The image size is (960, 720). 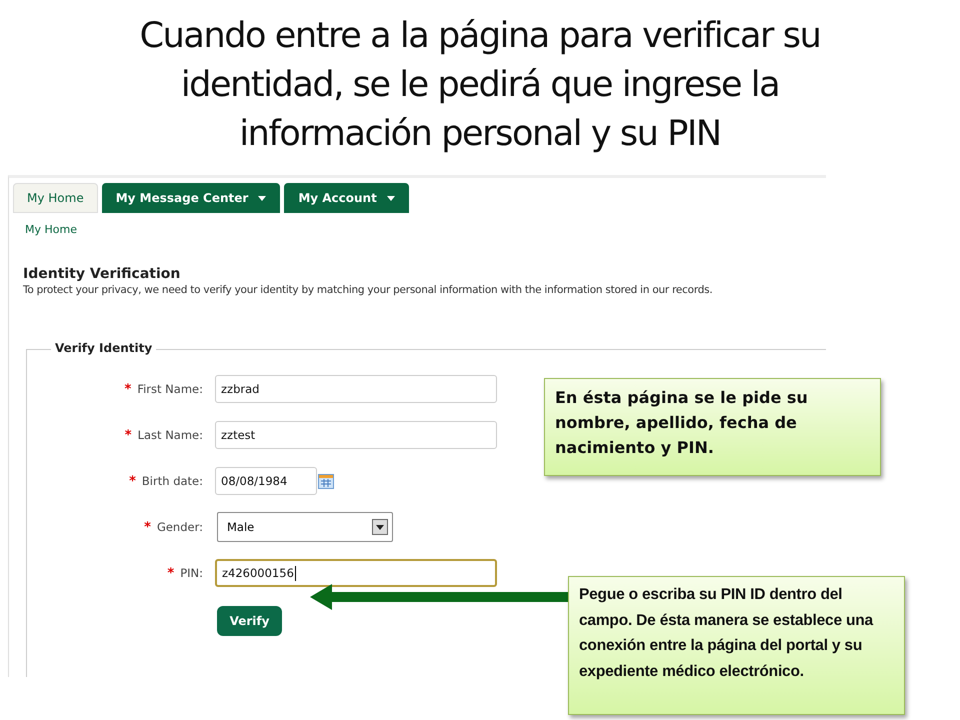 I want to click on date-field: 08/08/1984, so click(x=266, y=481).